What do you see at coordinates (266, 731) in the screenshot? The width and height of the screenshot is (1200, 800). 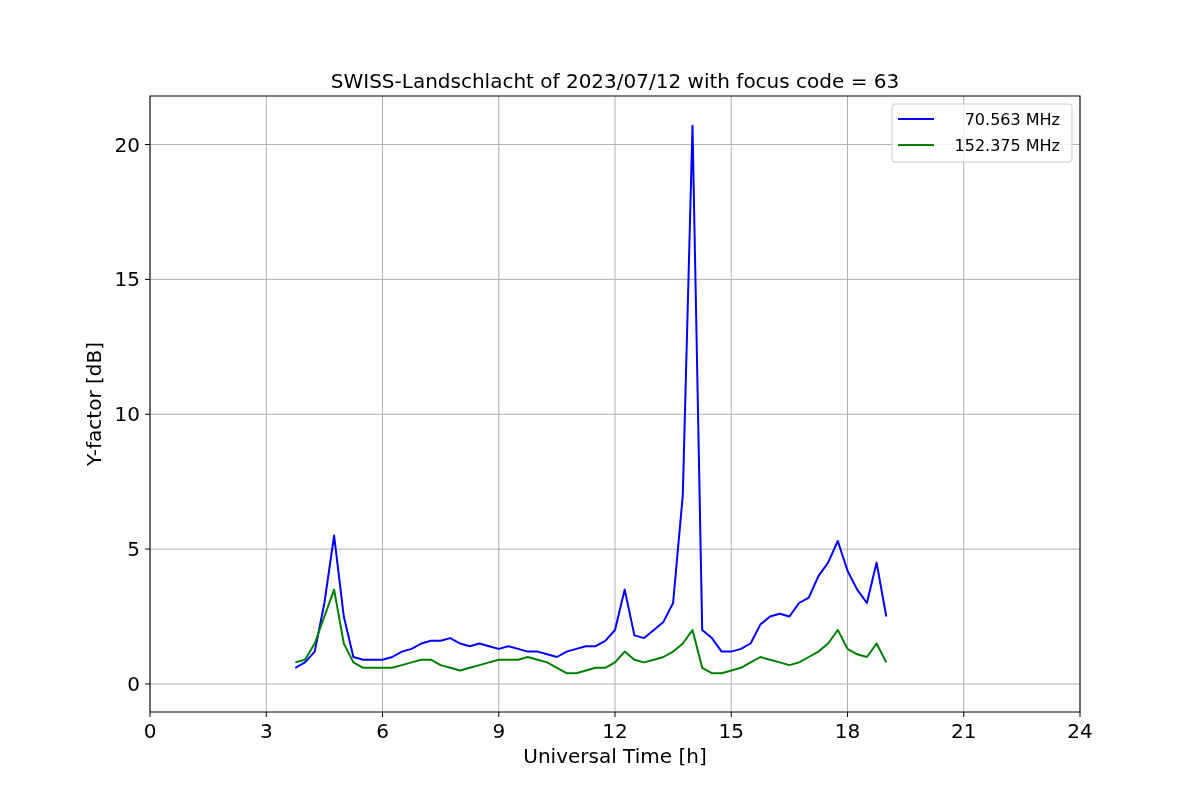 I see `x-tick-label: 3` at bounding box center [266, 731].